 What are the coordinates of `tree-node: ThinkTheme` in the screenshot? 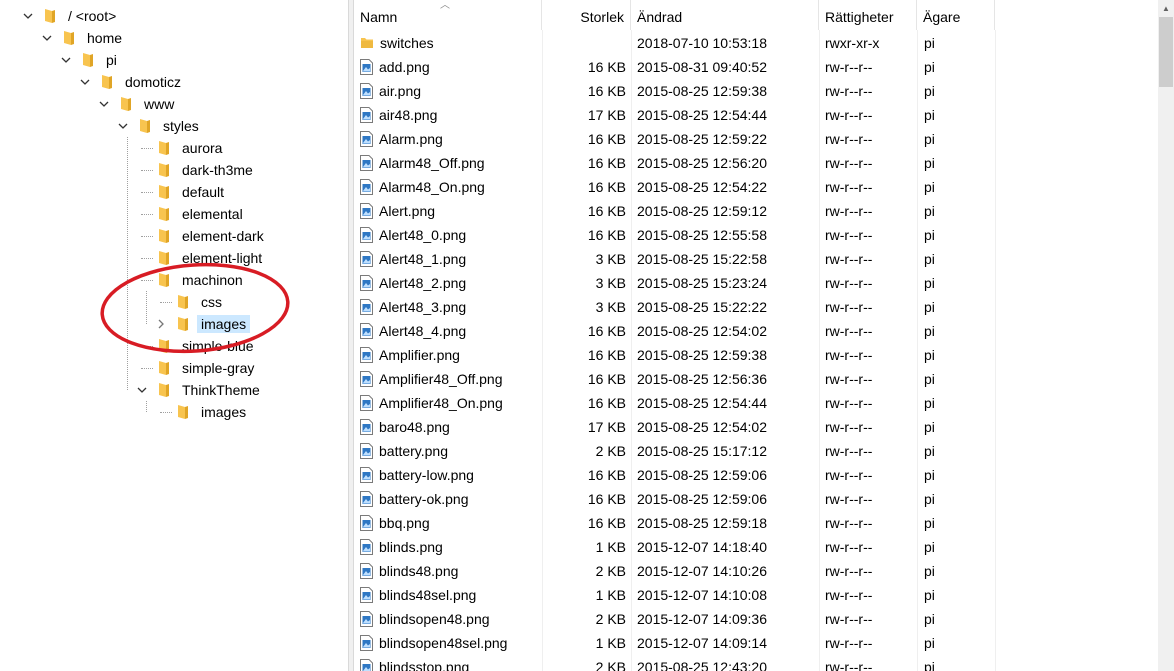 It's located at (211, 390).